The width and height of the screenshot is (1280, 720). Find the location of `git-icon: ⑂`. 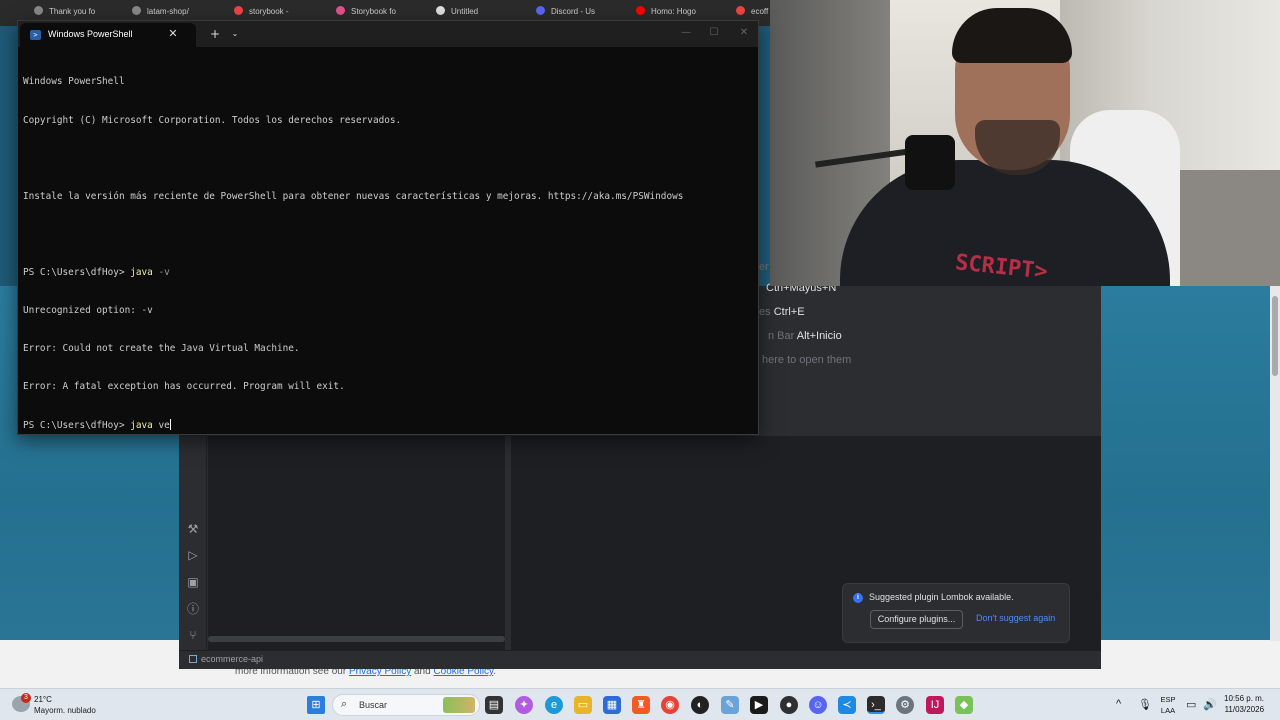

git-icon: ⑂ is located at coordinates (193, 635).